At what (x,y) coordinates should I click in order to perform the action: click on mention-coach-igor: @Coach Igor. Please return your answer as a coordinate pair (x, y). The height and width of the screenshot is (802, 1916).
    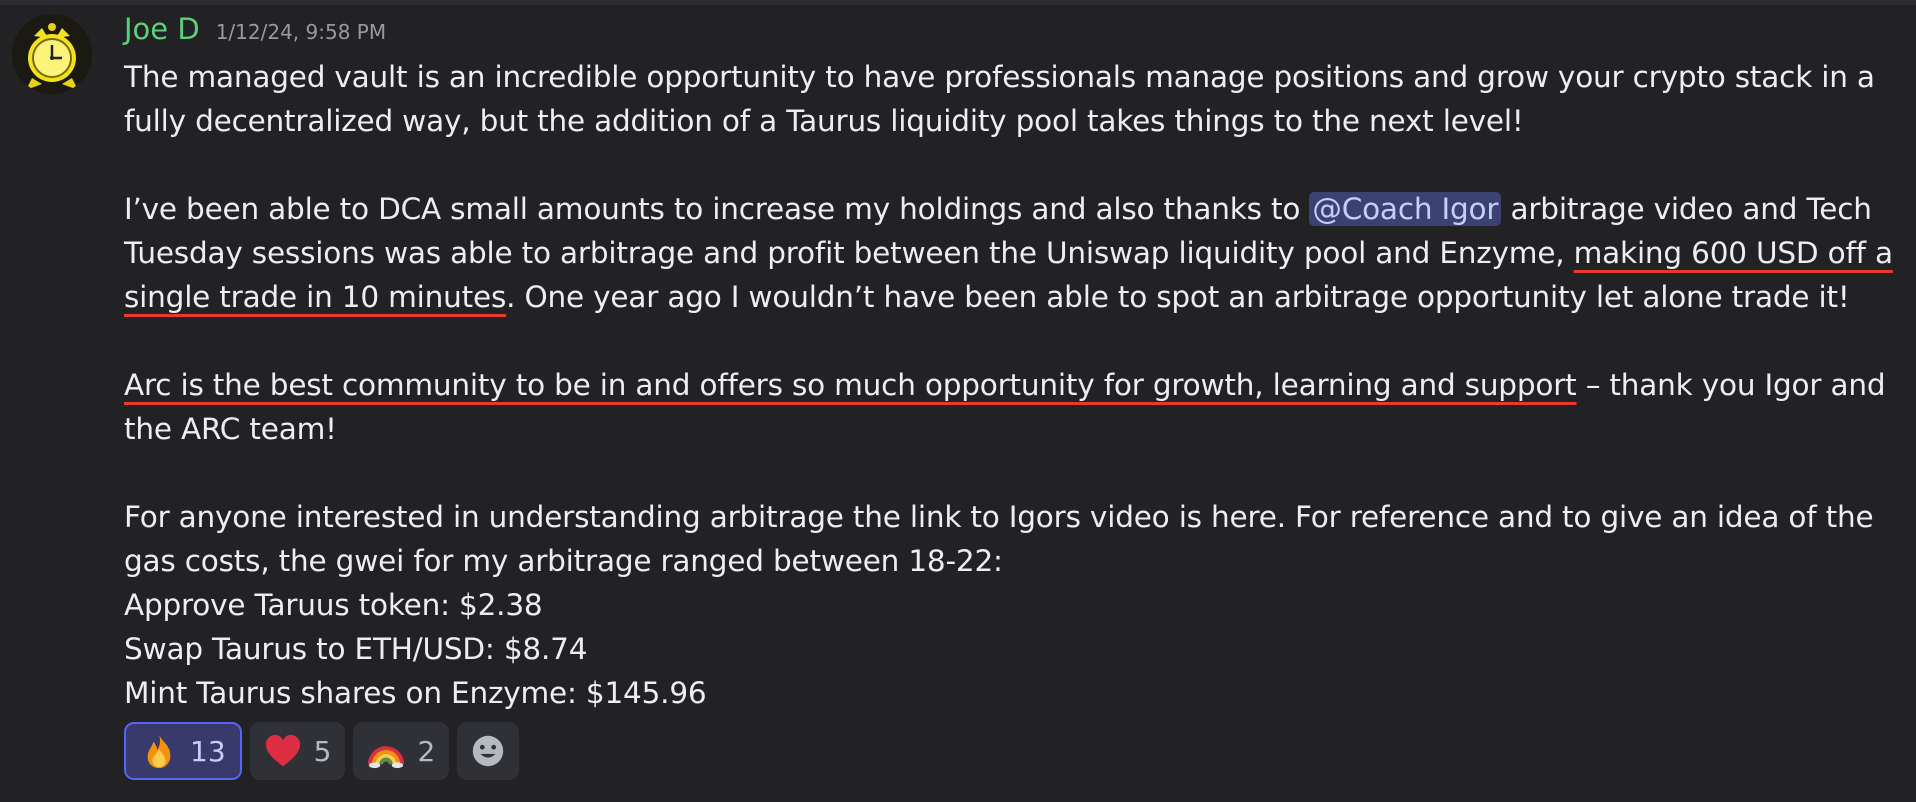
    Looking at the image, I should click on (1405, 209).